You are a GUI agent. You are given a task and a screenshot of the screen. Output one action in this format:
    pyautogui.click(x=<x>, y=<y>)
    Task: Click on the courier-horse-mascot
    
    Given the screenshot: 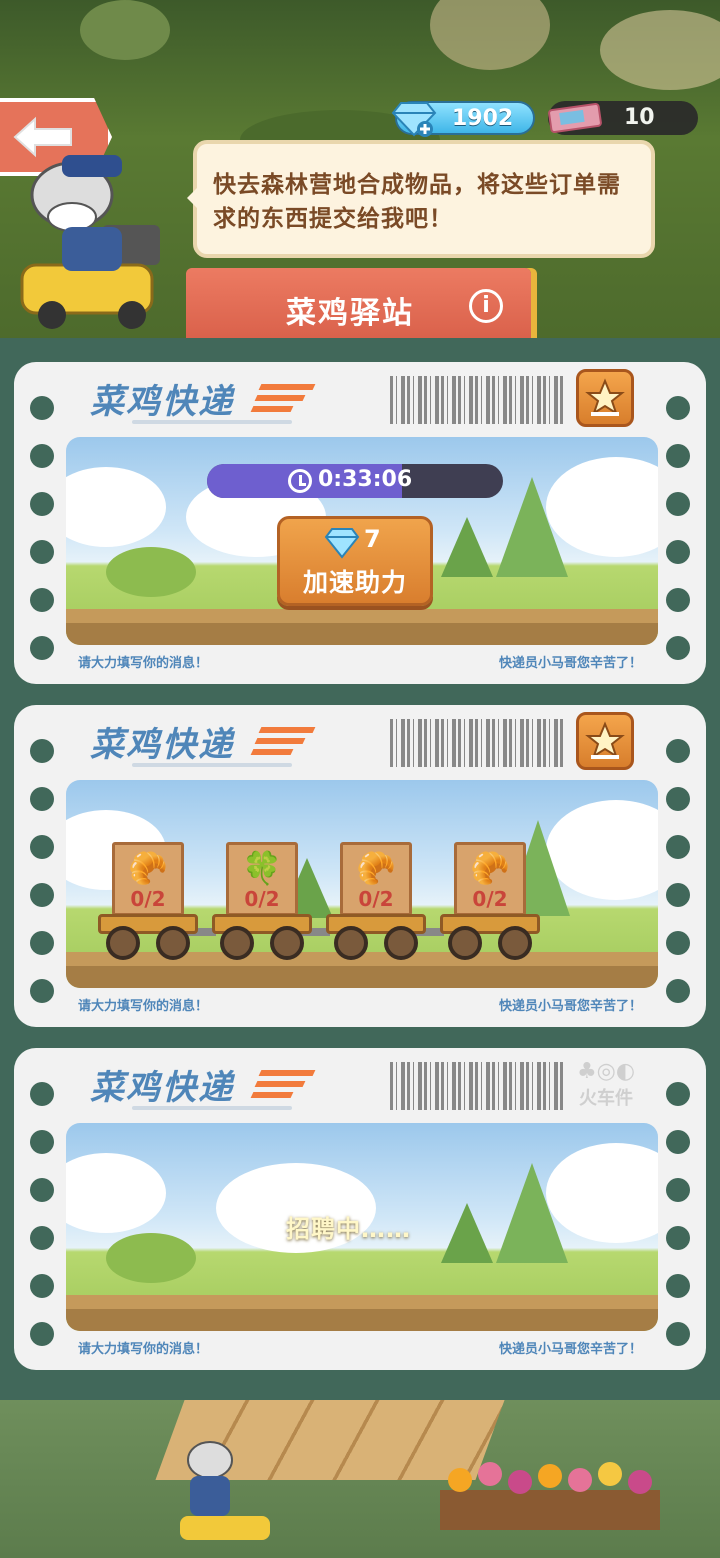 What is the action you would take?
    pyautogui.click(x=225, y=1490)
    